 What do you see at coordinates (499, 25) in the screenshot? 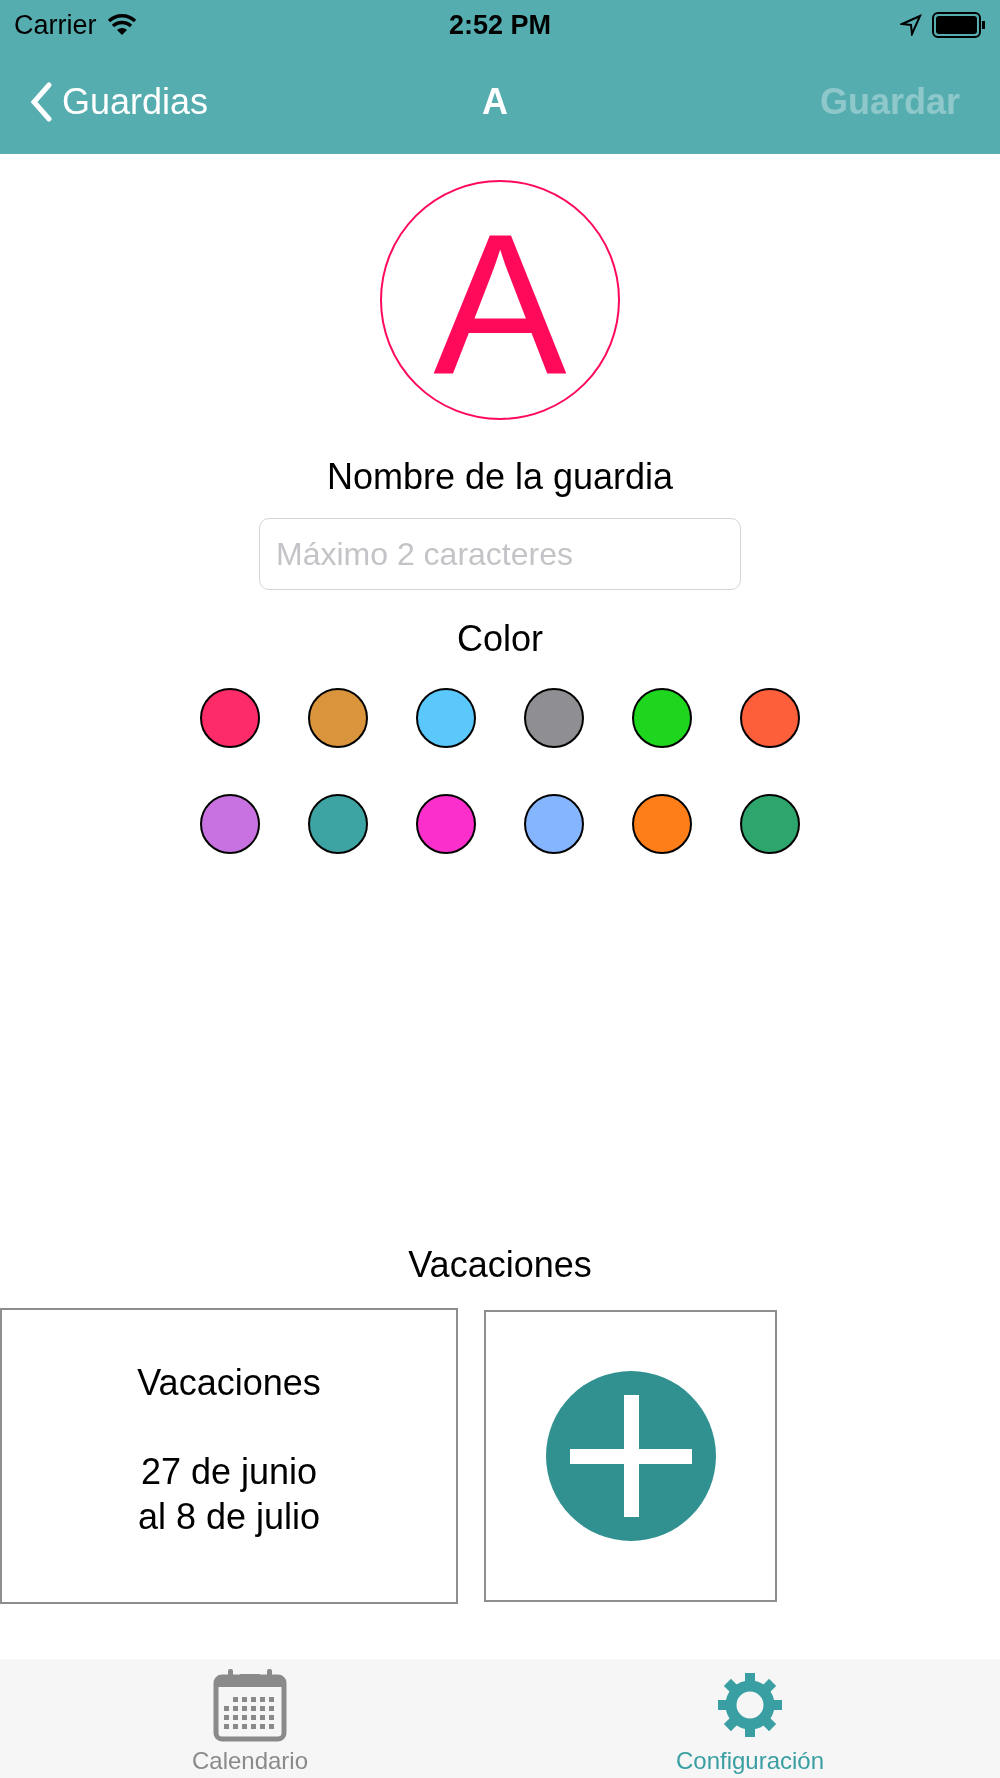
I see `status-time: 2:52 PM` at bounding box center [499, 25].